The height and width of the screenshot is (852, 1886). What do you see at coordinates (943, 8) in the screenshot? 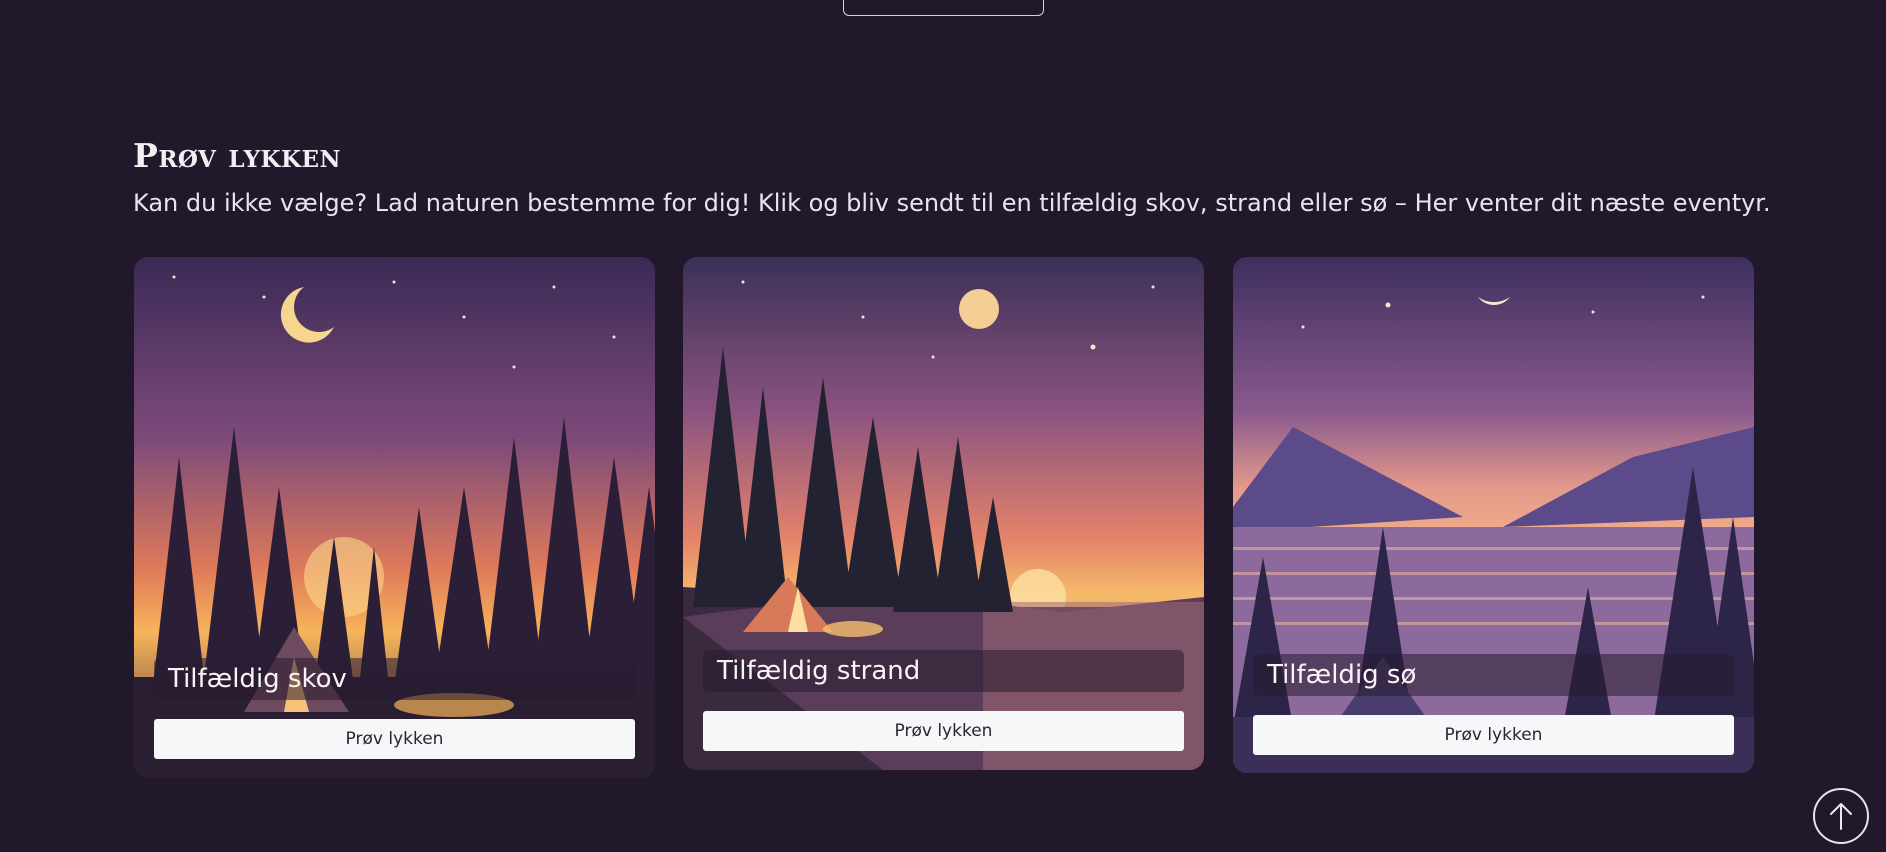
I see `top-button-edge` at bounding box center [943, 8].